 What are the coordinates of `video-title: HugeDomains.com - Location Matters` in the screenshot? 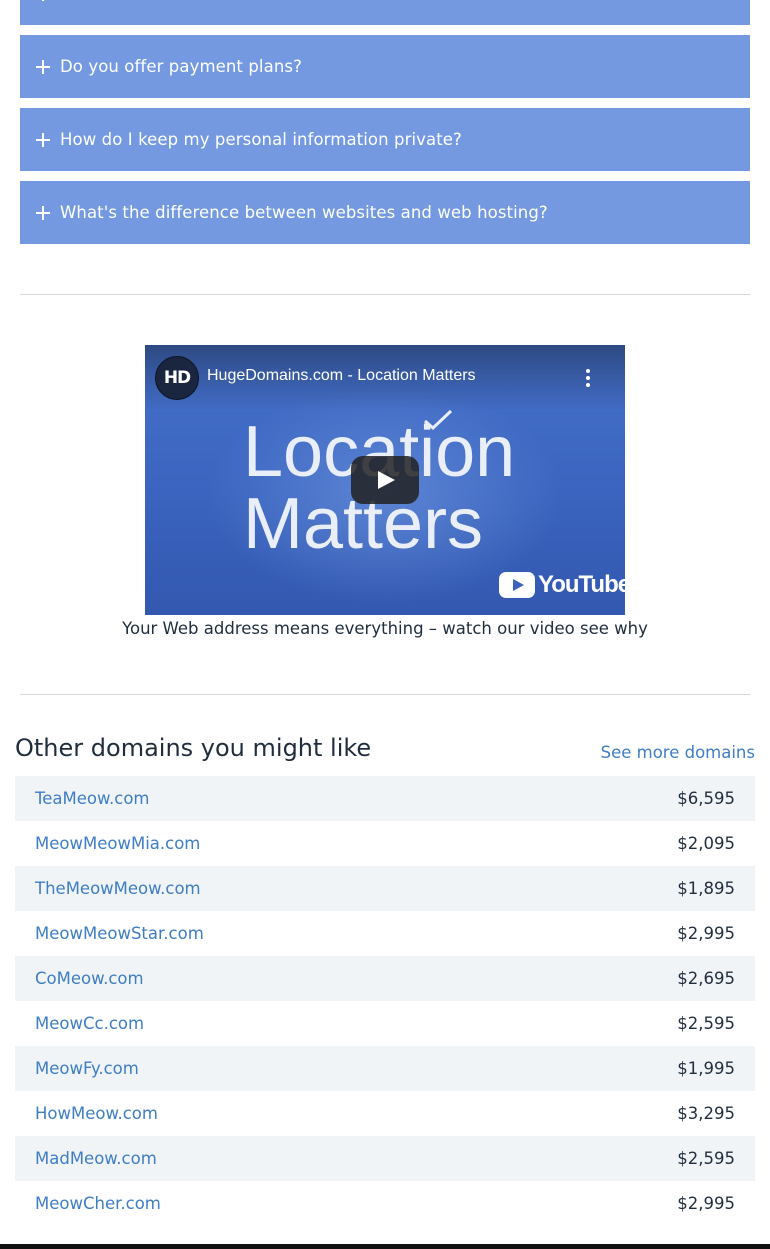 It's located at (341, 376).